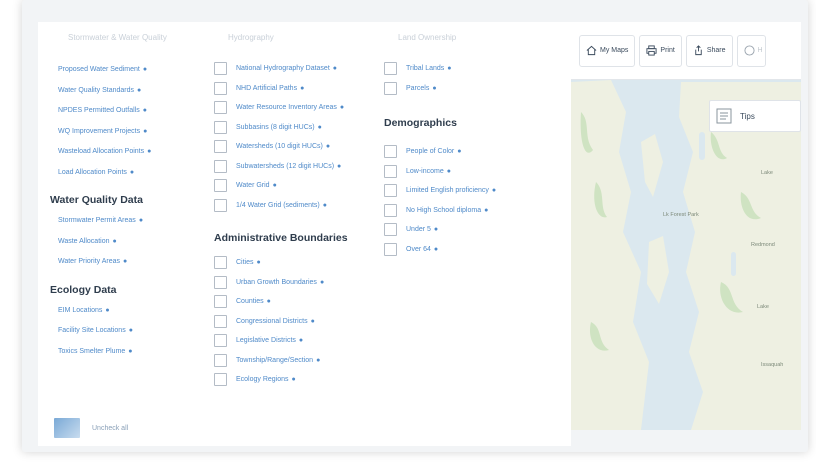 This screenshot has width=816, height=462. What do you see at coordinates (272, 322) in the screenshot?
I see `layer-label: Congressional Districts` at bounding box center [272, 322].